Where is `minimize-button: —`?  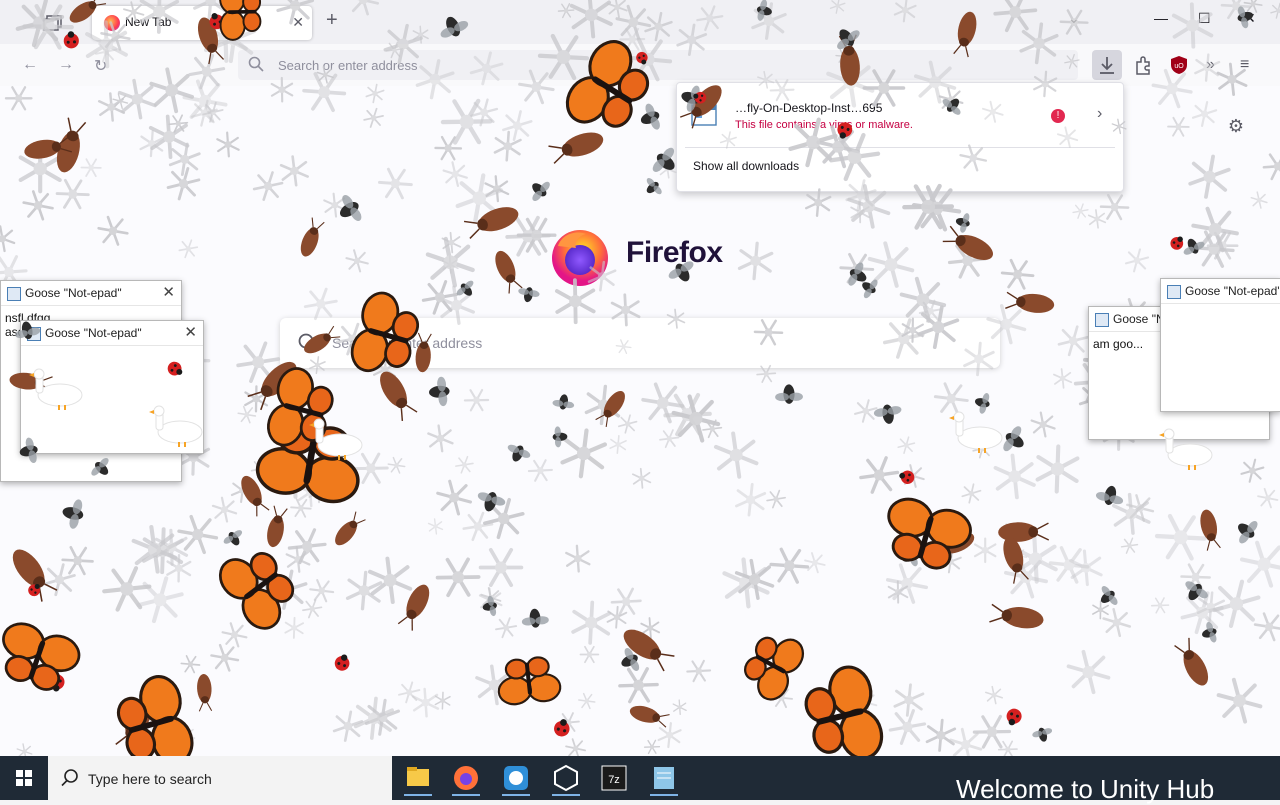 minimize-button: — is located at coordinates (1161, 18).